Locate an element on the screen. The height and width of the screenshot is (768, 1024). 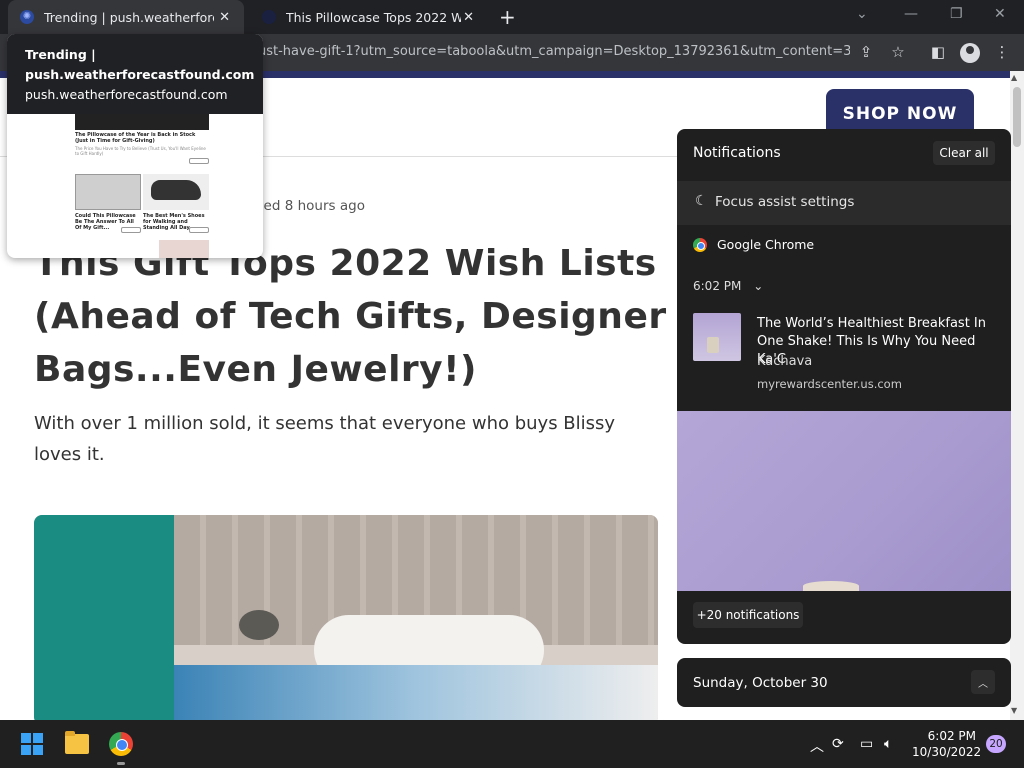
menu-kebab-icon: ⋮ is located at coordinates (1002, 52).